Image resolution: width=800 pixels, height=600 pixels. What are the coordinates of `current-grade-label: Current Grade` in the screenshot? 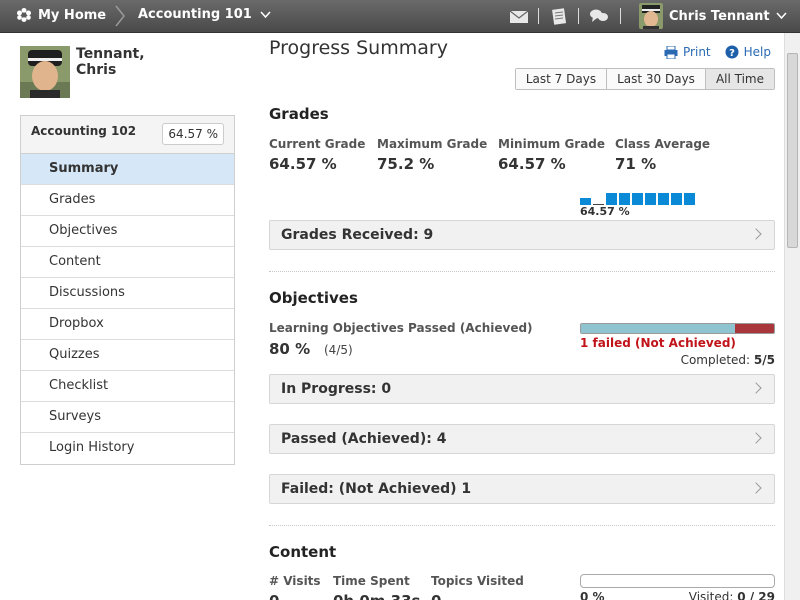 It's located at (317, 144).